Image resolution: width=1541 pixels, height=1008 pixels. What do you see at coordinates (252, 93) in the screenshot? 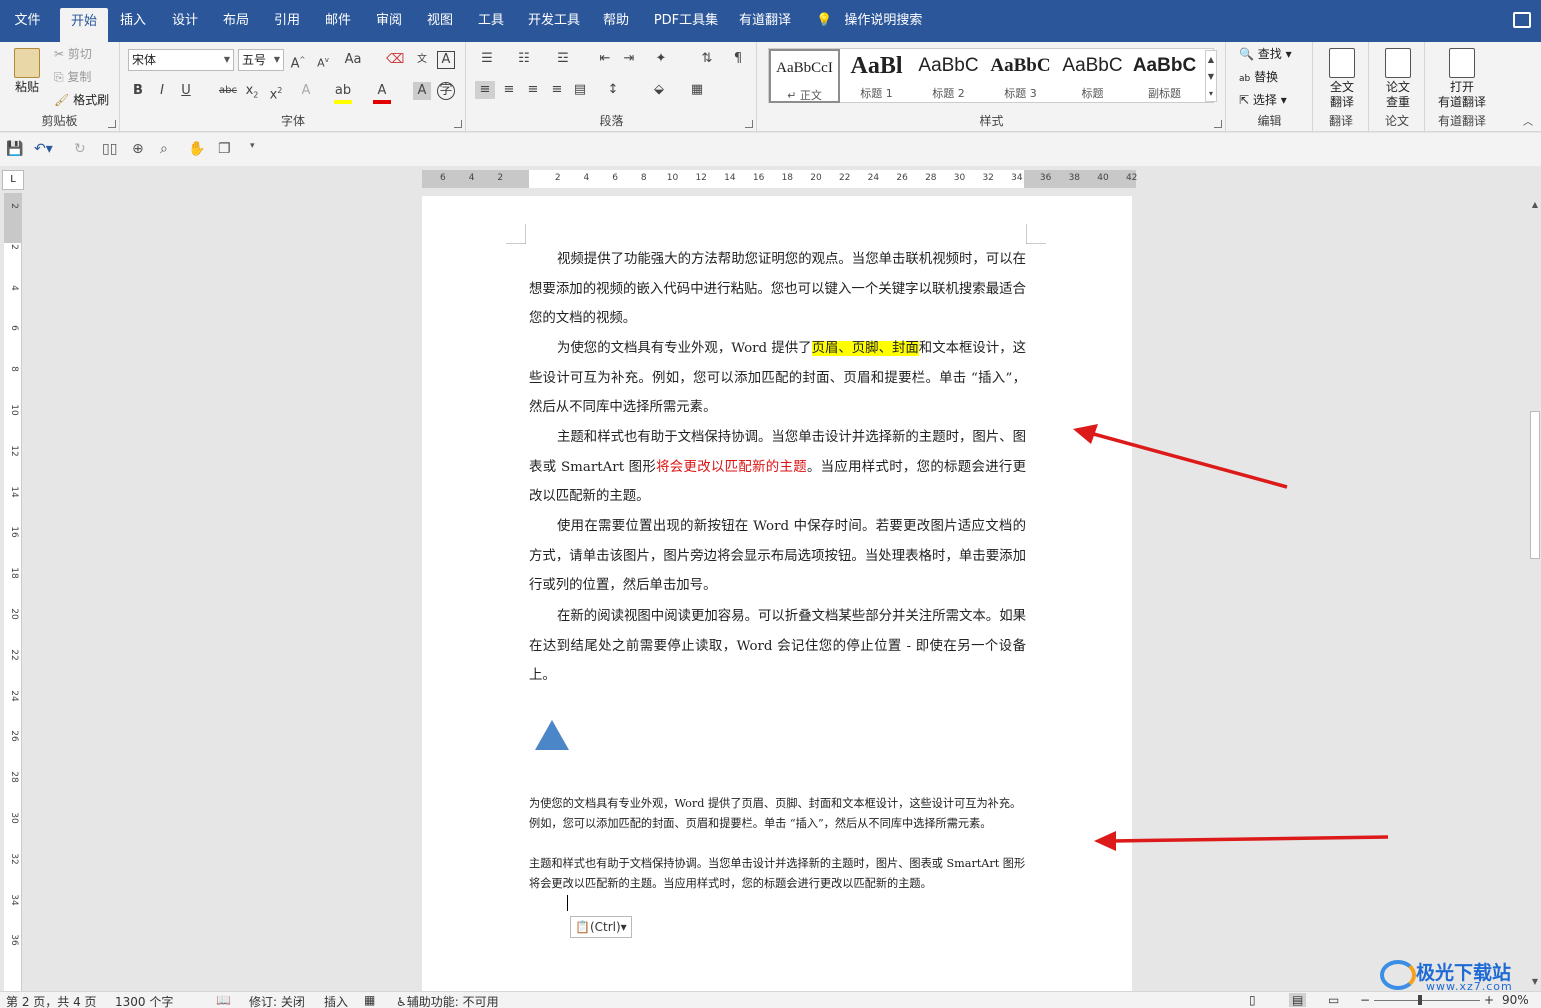
I see `subscript-icon: x2` at bounding box center [252, 93].